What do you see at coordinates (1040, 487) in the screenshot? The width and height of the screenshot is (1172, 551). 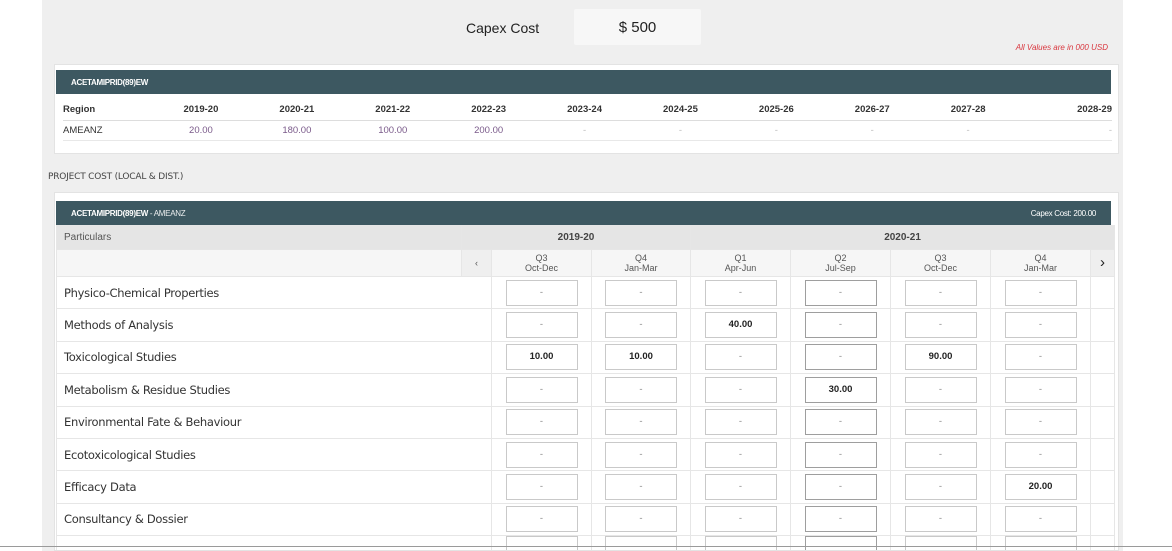 I see `cost-input: 20.00` at bounding box center [1040, 487].